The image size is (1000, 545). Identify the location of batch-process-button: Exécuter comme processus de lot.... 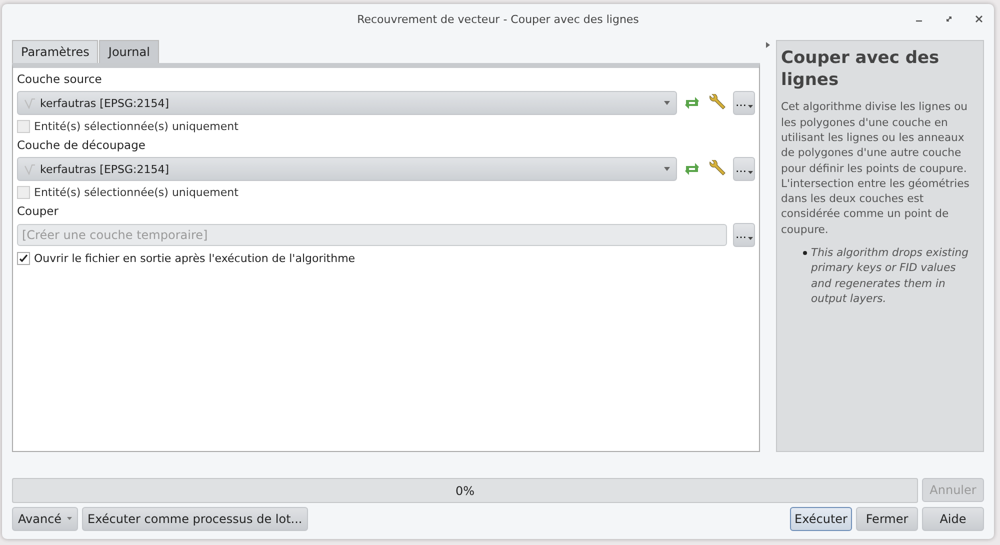
(195, 519).